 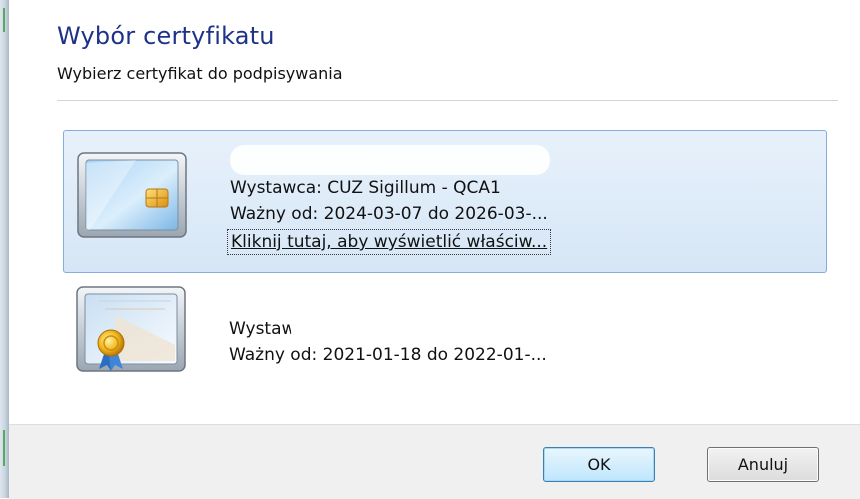 I want to click on dialog-footer: OK Anuluj, so click(x=434, y=461).